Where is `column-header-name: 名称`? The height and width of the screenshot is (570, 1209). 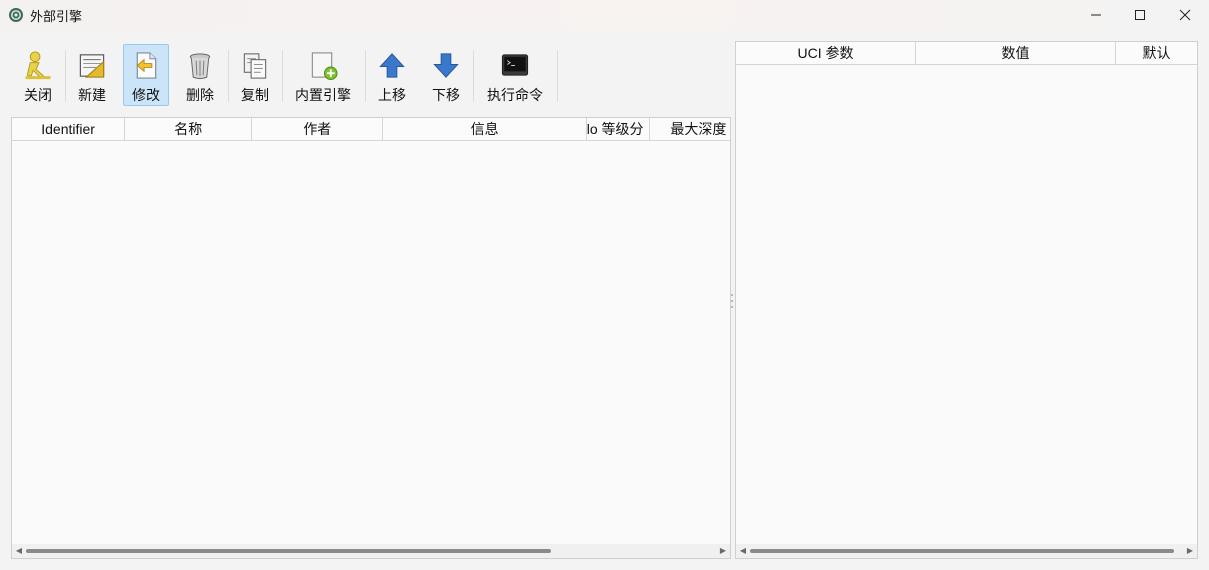
column-header-name: 名称 is located at coordinates (189, 129).